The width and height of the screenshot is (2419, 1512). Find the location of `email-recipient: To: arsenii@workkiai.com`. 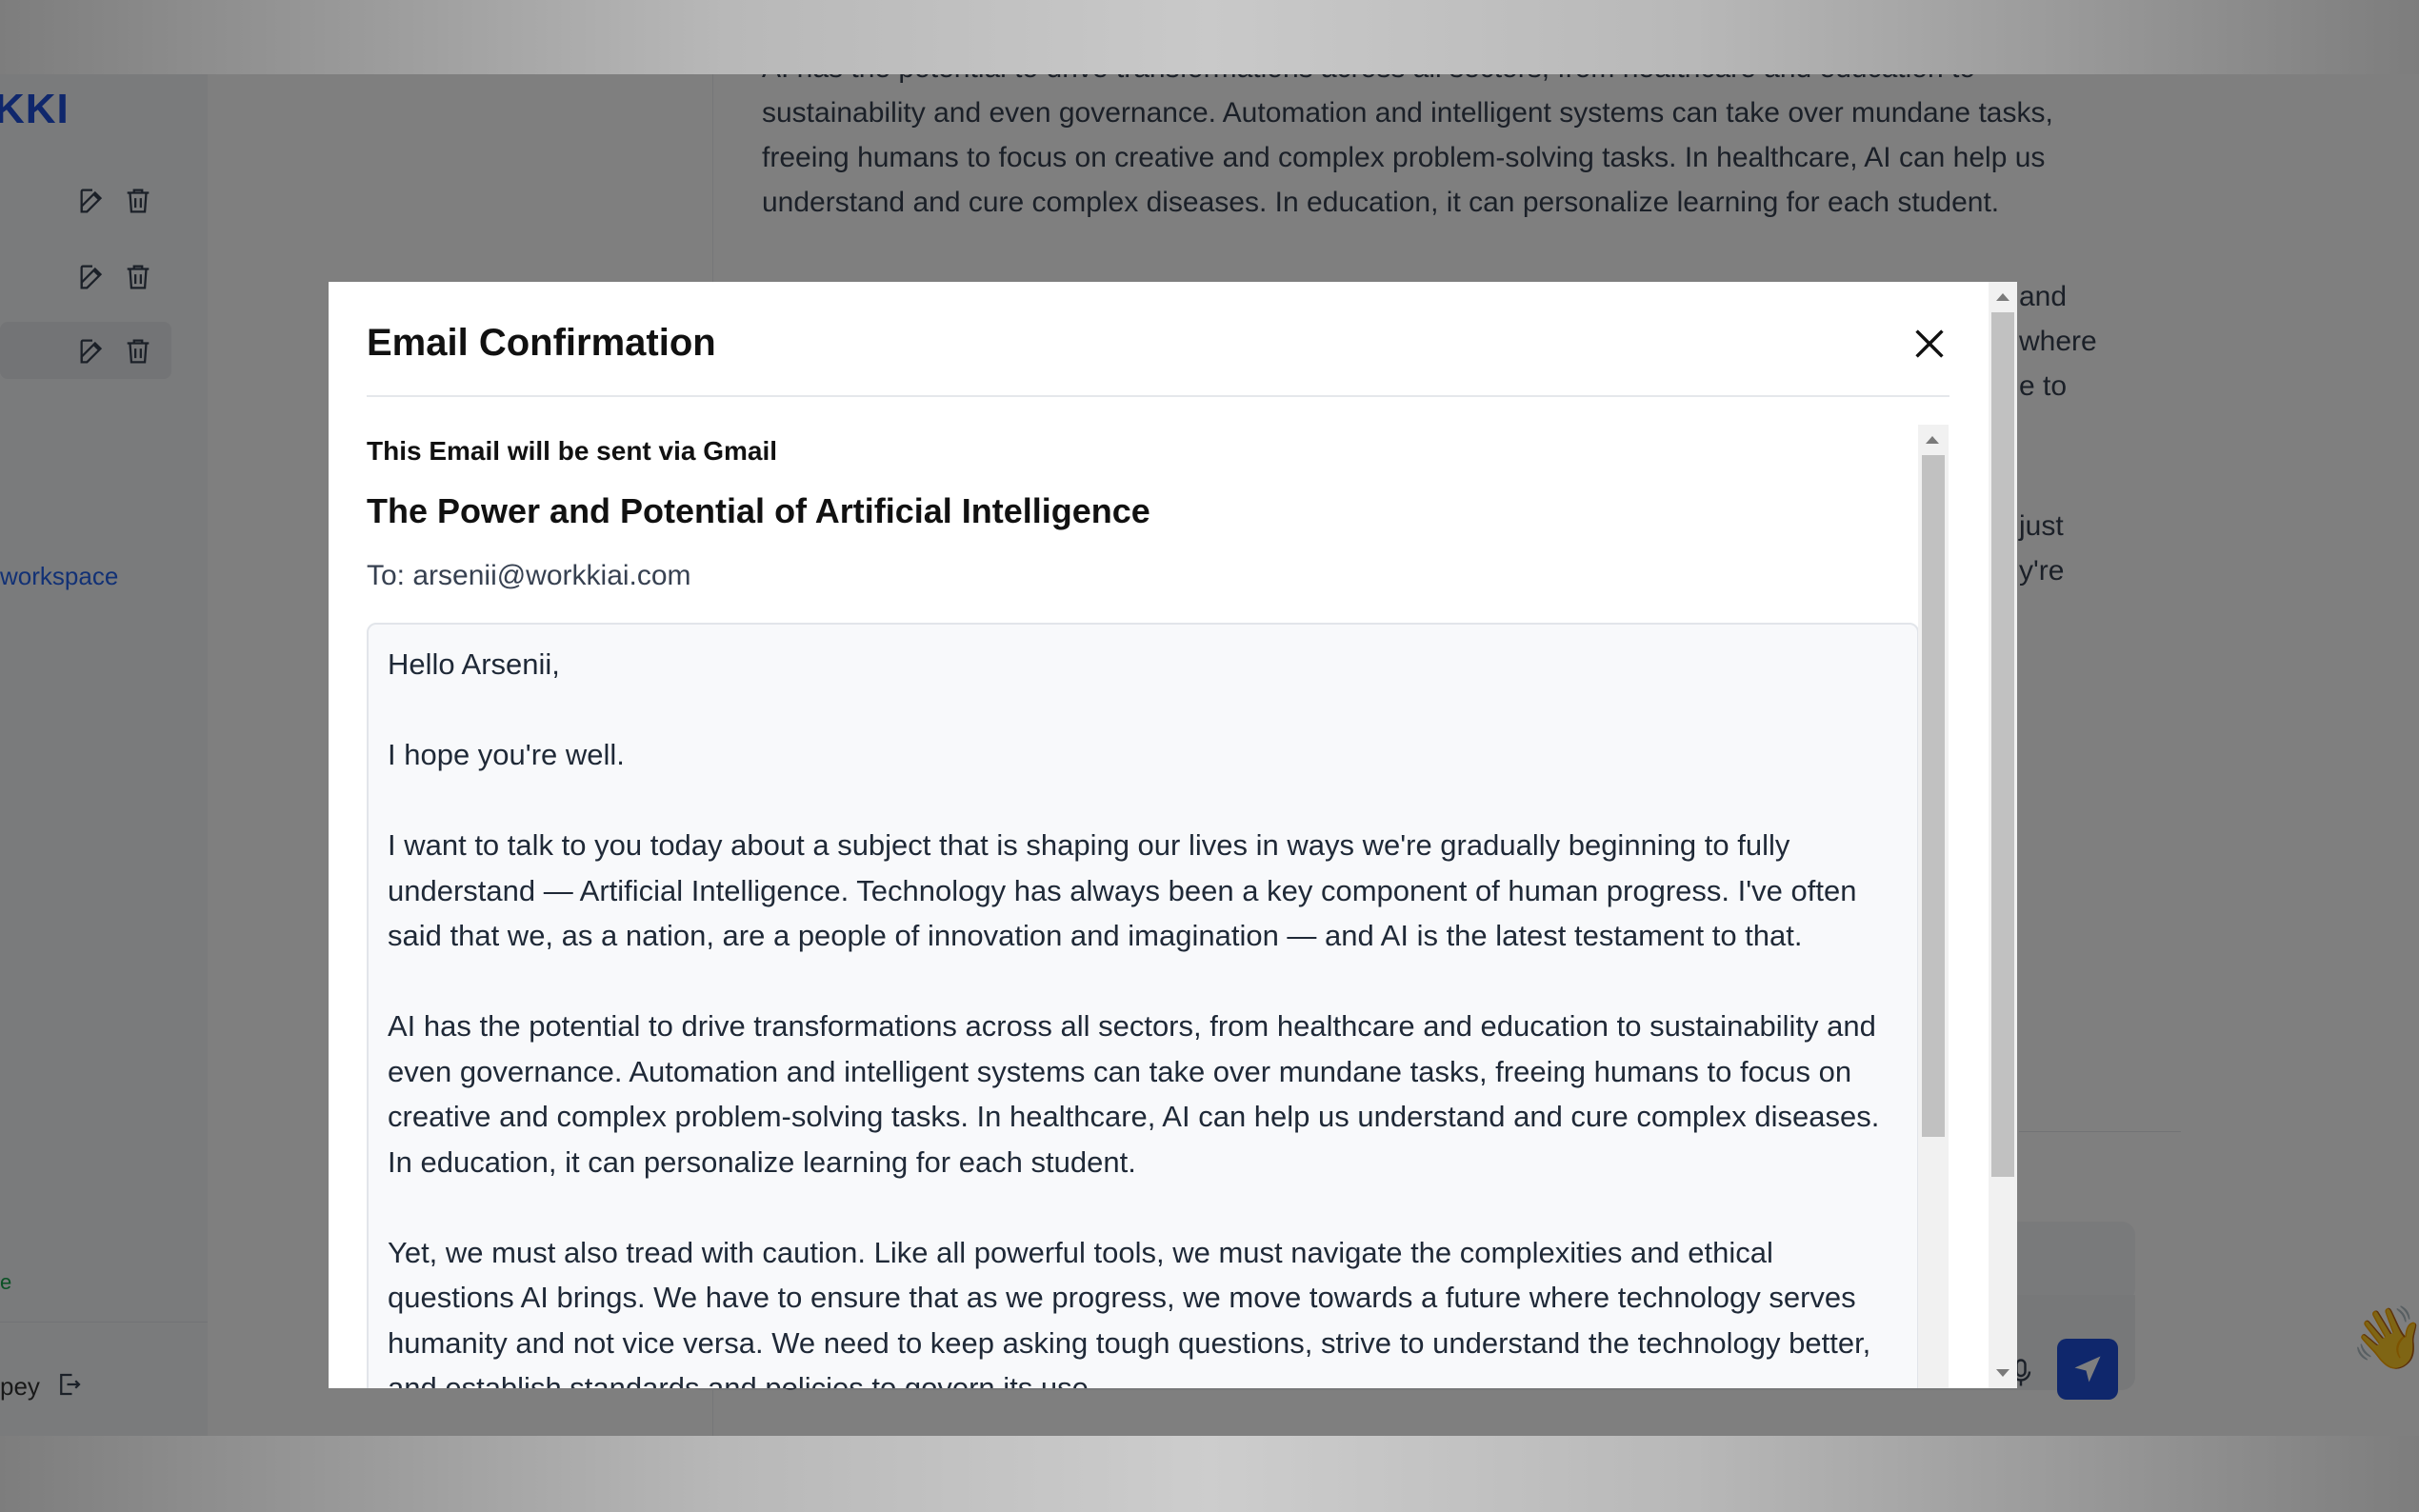

email-recipient: To: arsenii@workkiai.com is located at coordinates (529, 575).